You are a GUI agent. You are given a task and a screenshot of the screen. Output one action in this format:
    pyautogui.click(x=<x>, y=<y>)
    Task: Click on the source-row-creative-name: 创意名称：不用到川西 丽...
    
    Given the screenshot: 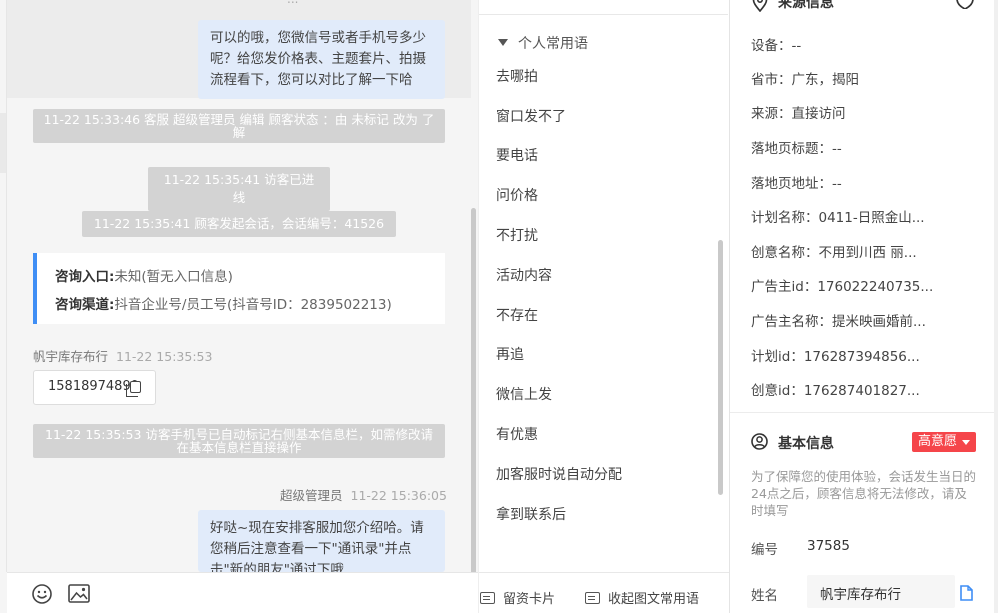 What is the action you would take?
    pyautogui.click(x=834, y=253)
    